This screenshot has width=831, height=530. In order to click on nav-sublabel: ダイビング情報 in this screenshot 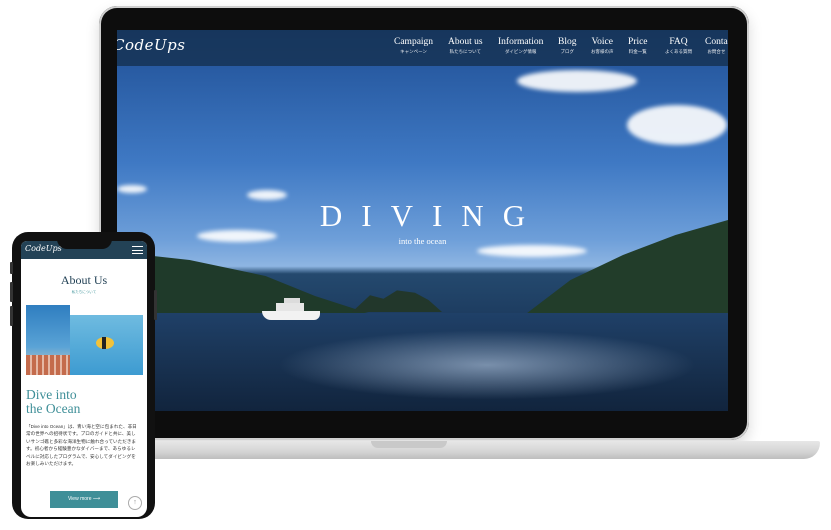, I will do `click(520, 51)`.